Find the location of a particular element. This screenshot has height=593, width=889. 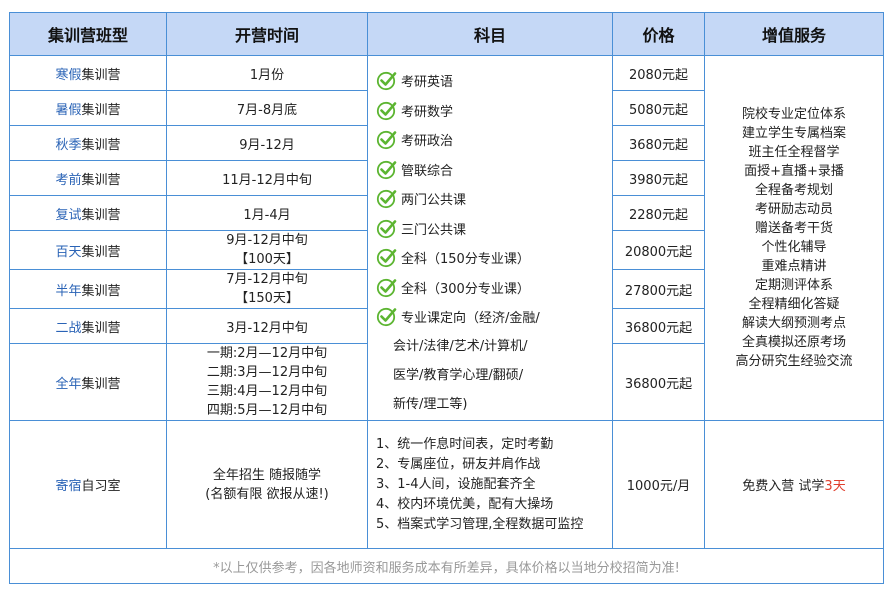

camp-name: 秋季集训营 is located at coordinates (88, 143).